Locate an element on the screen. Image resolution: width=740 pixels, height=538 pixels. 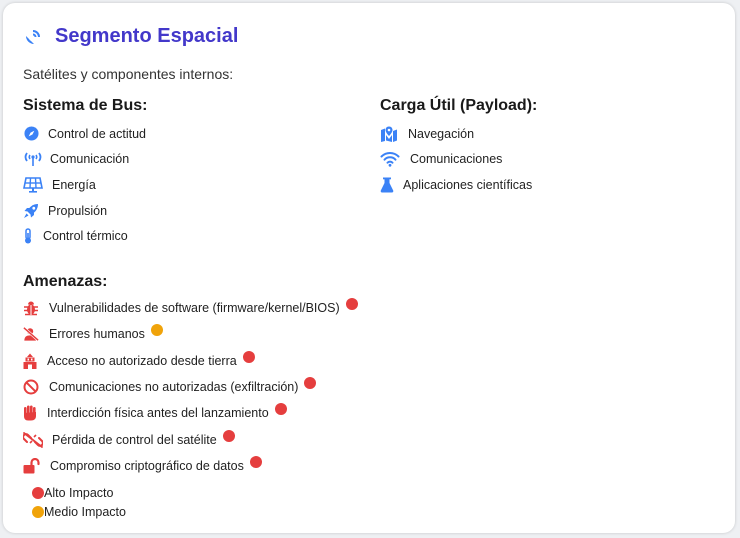
payload-item-navigation: Navegación is located at coordinates (456, 134).